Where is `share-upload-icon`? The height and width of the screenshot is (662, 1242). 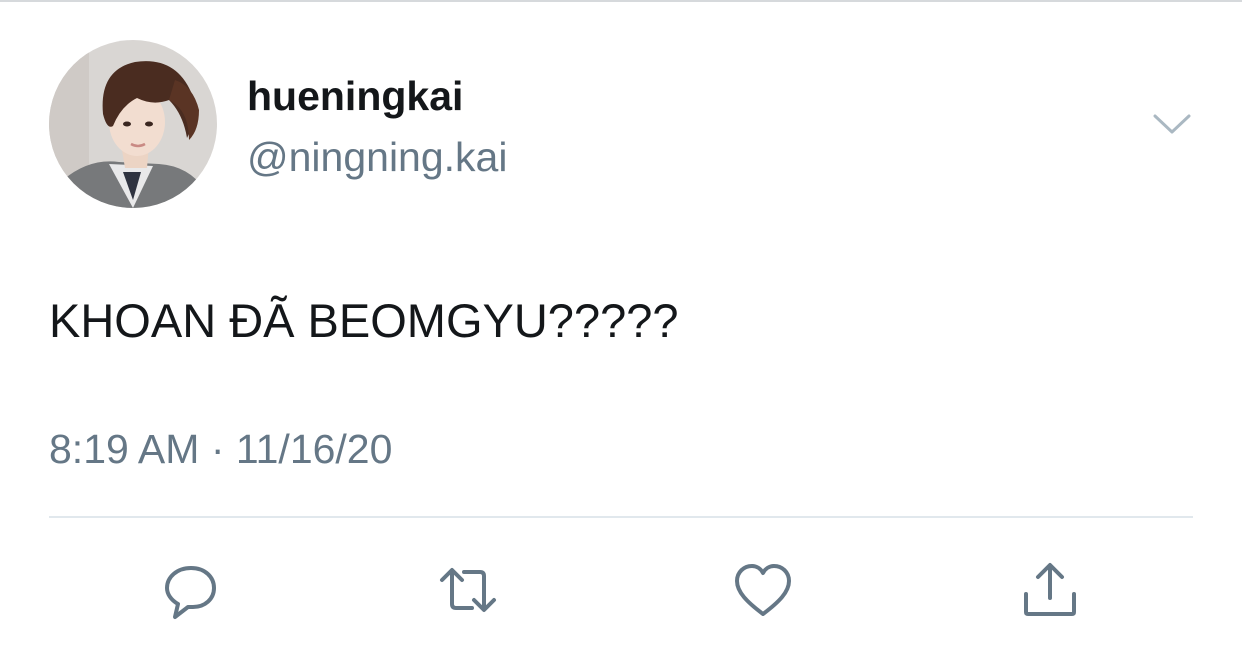 share-upload-icon is located at coordinates (1050, 589).